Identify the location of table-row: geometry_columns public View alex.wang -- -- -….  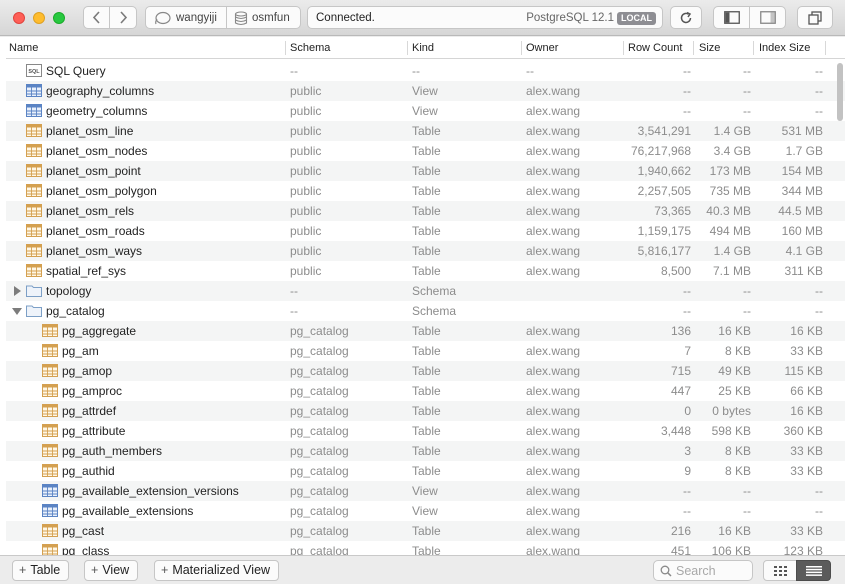
(425, 111).